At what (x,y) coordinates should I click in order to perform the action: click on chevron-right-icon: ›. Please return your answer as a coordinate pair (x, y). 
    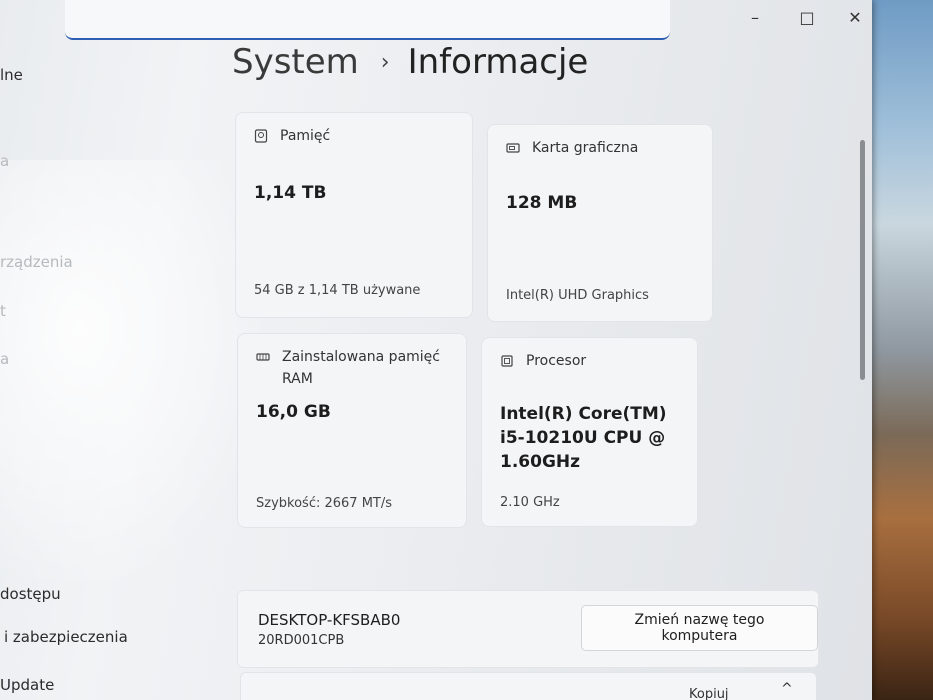
    Looking at the image, I should click on (385, 62).